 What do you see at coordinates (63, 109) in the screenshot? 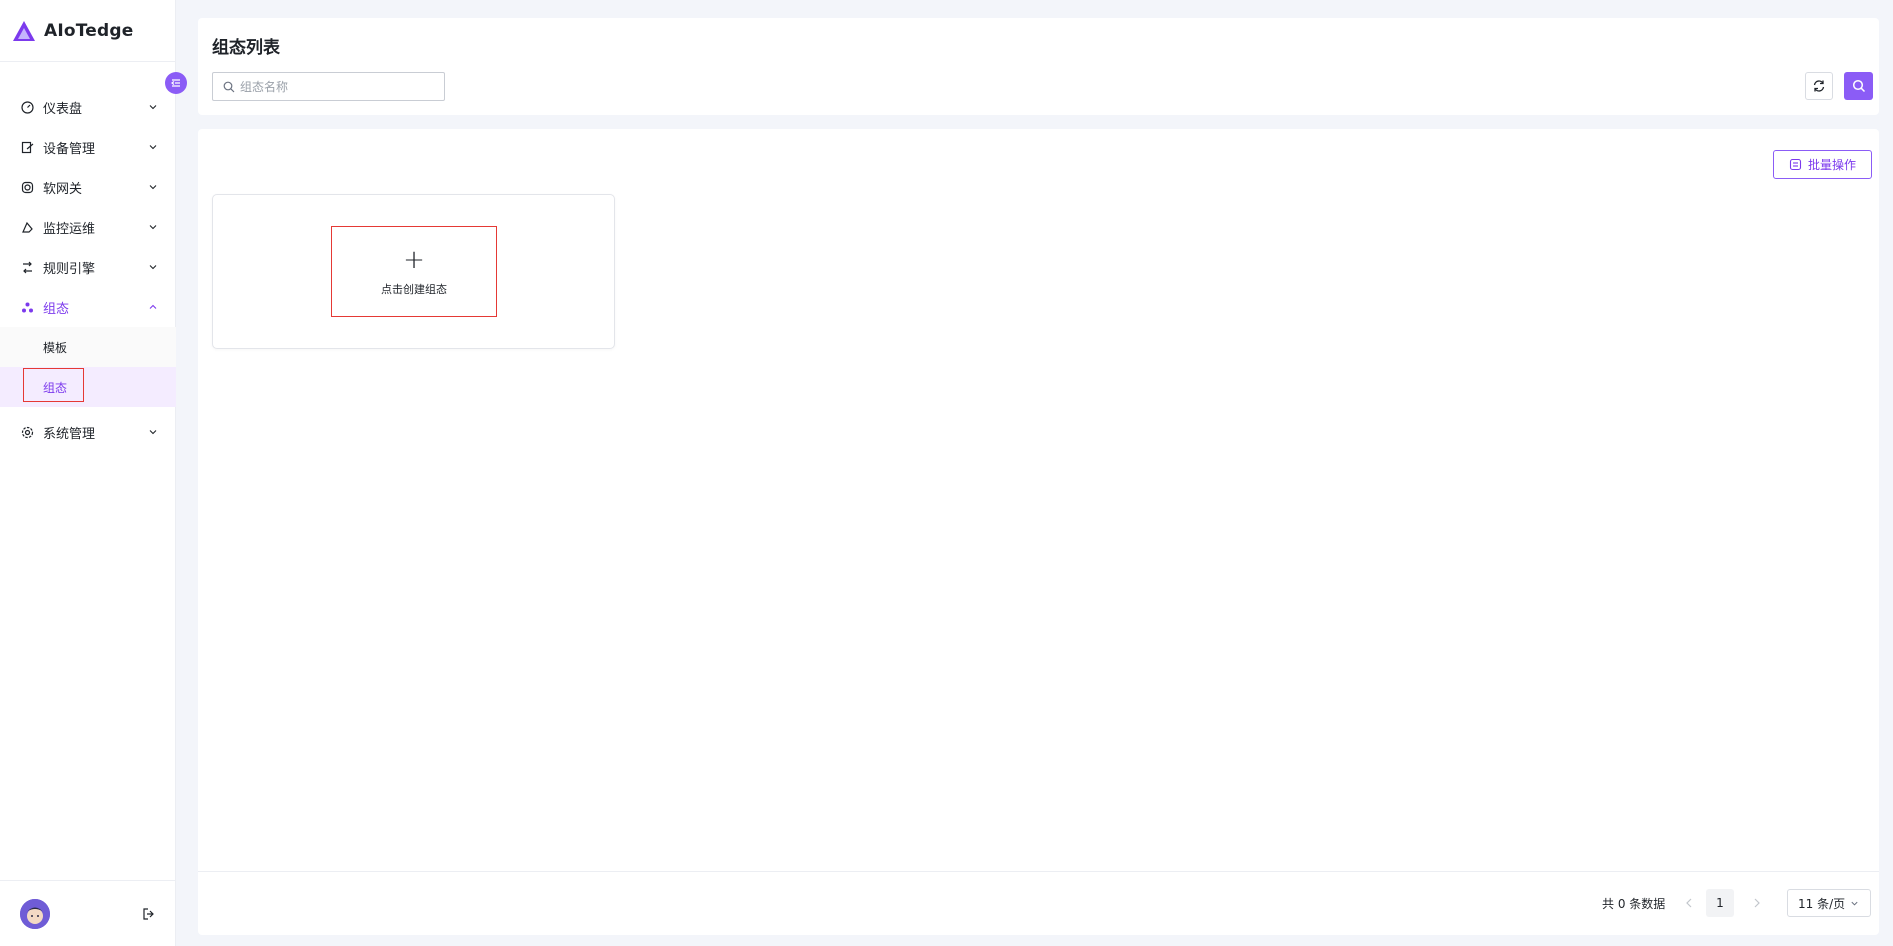
I see `sidebar-item-label: 仪表盘` at bounding box center [63, 109].